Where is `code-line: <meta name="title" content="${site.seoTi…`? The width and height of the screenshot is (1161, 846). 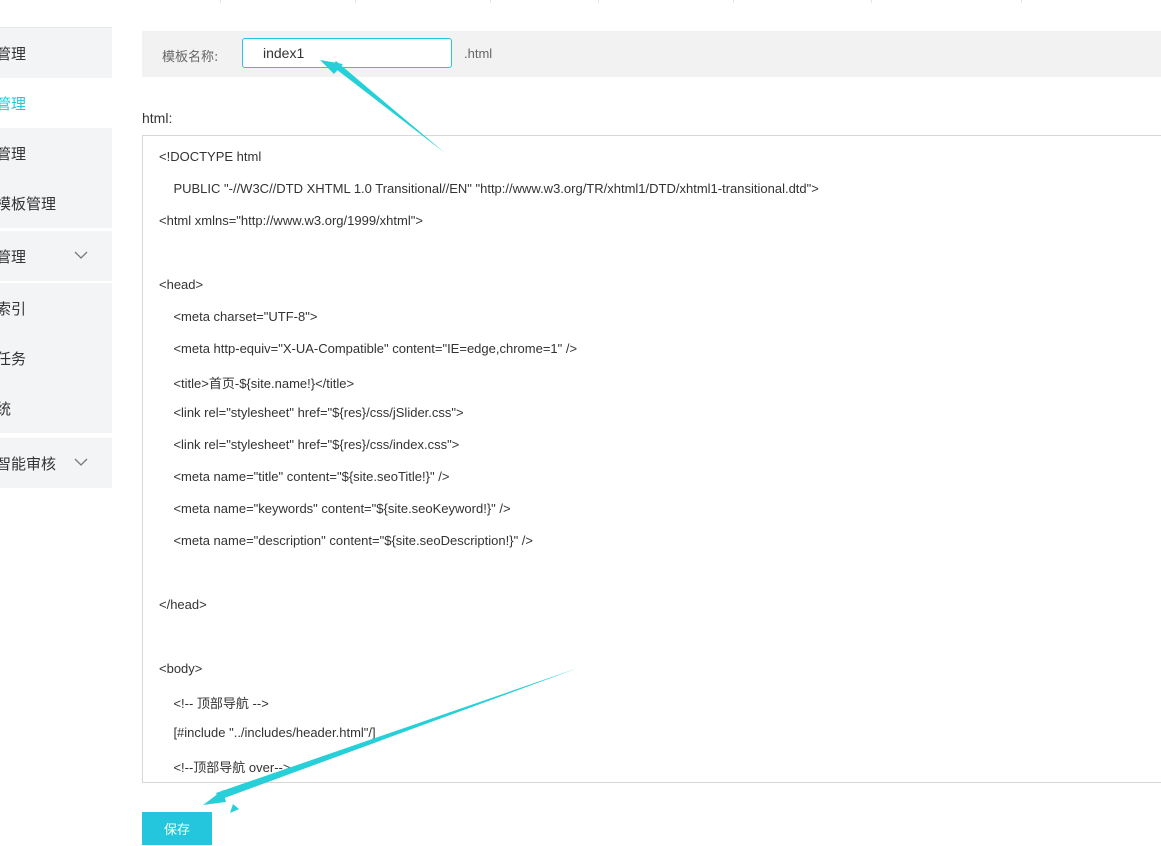 code-line: <meta name="title" content="${site.seoTi… is located at coordinates (304, 476).